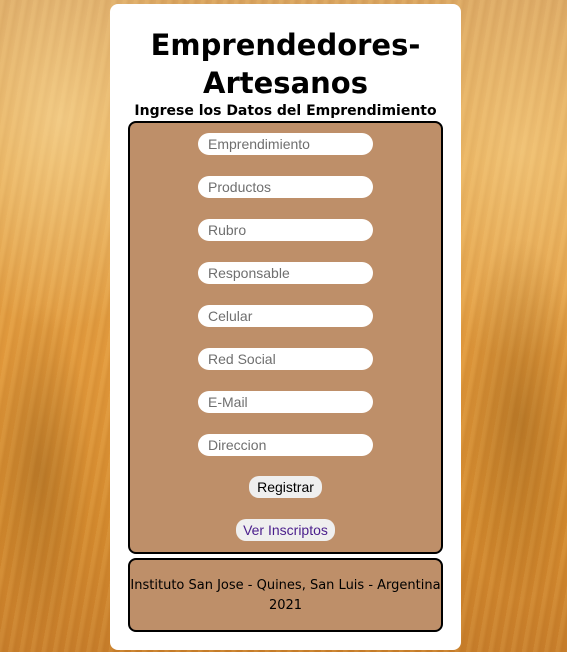 The height and width of the screenshot is (652, 567). What do you see at coordinates (285, 187) in the screenshot?
I see `productos-input` at bounding box center [285, 187].